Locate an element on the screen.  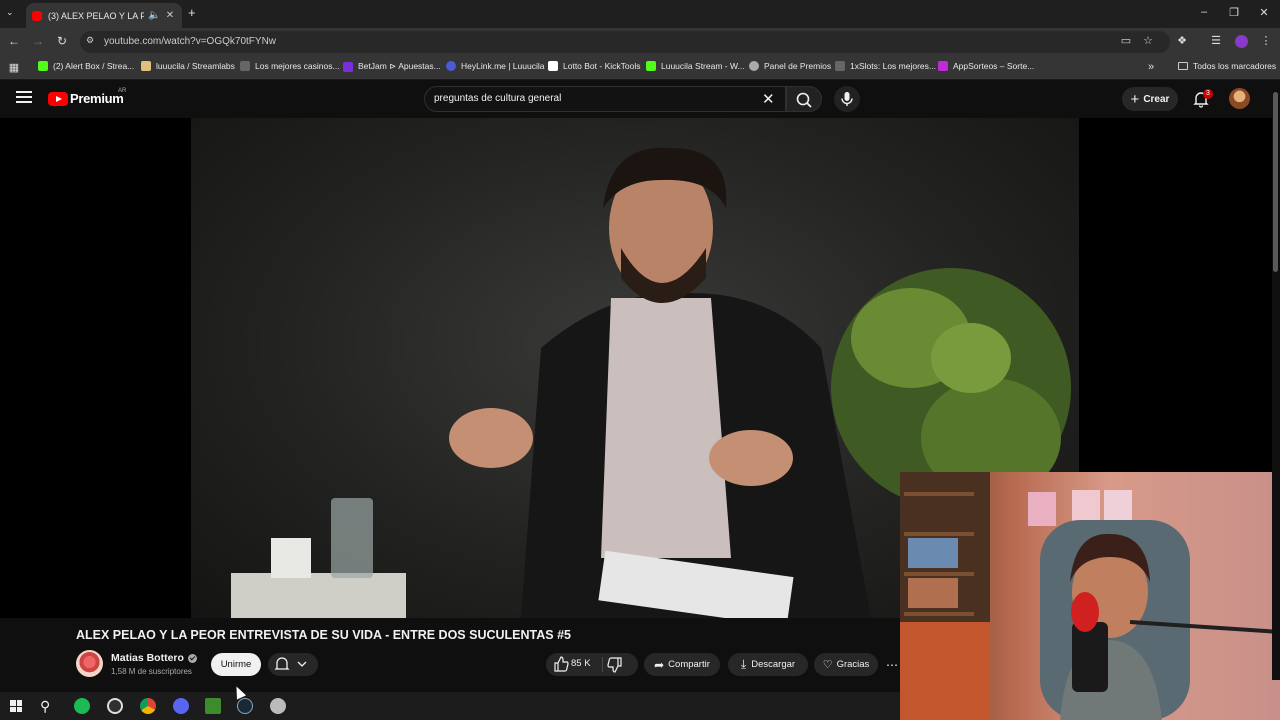
microphone-icon is located at coordinates (847, 99).